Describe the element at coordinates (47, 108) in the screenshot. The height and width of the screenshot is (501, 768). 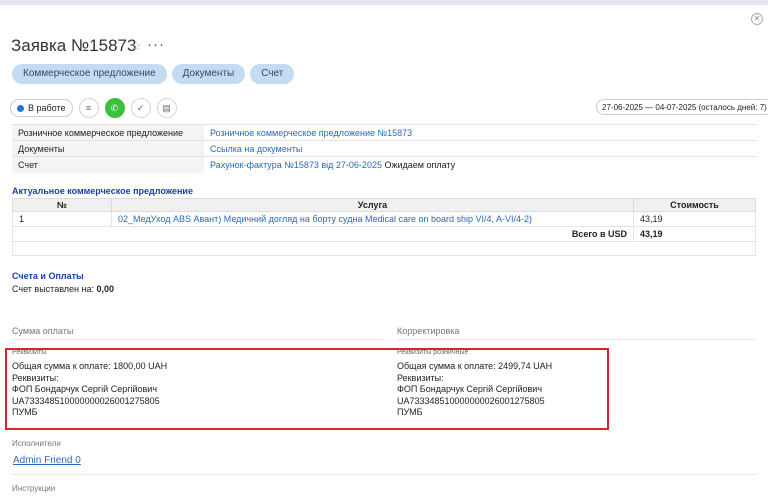
I see `status-label: В работе` at that location.